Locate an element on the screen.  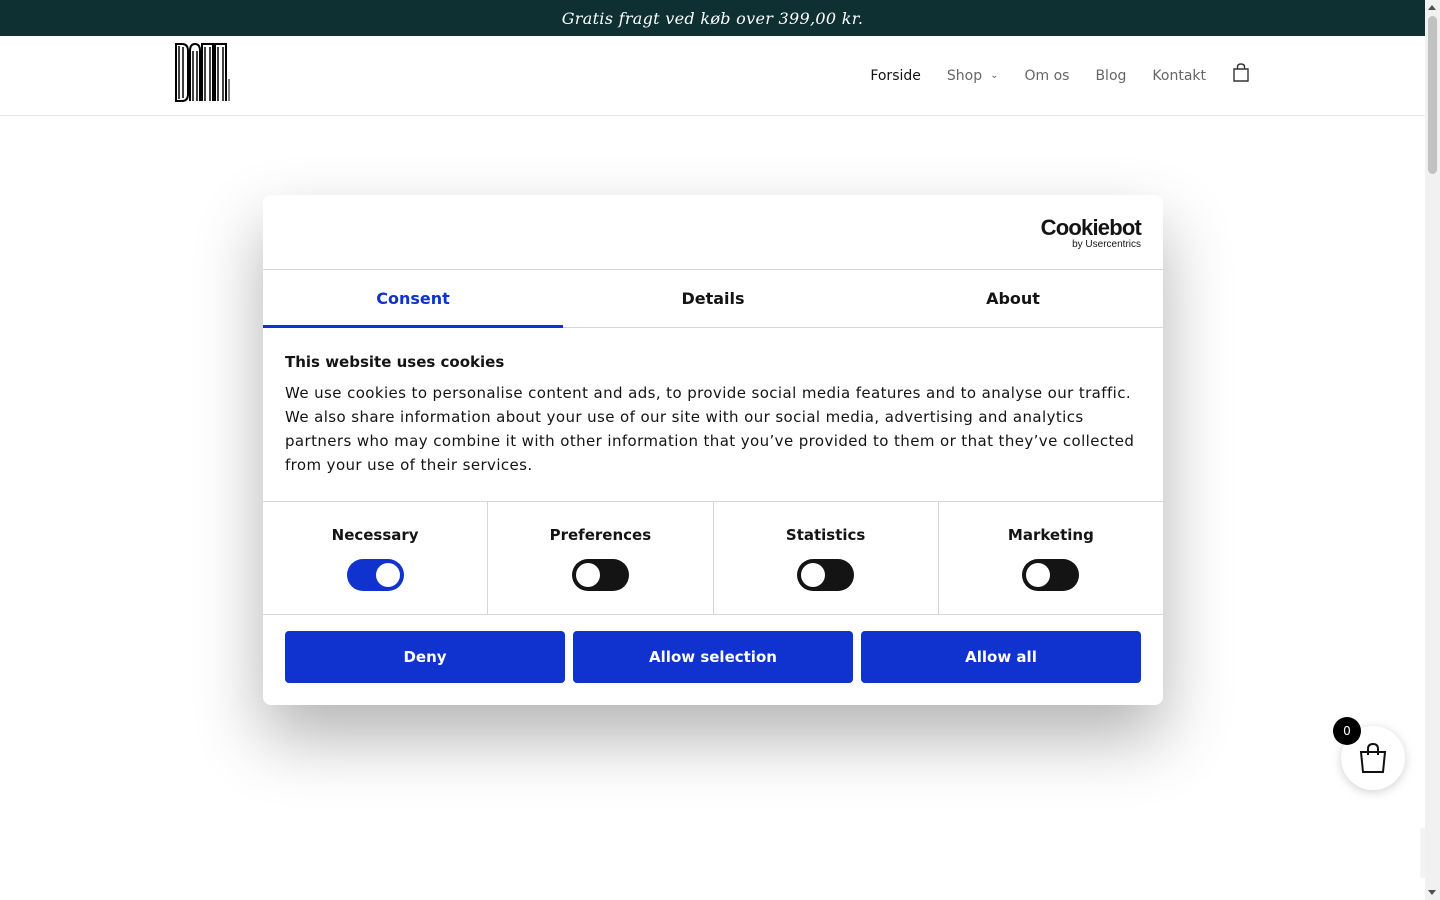
dialog-header: Cookiebot by Usercentrics is located at coordinates (713, 232).